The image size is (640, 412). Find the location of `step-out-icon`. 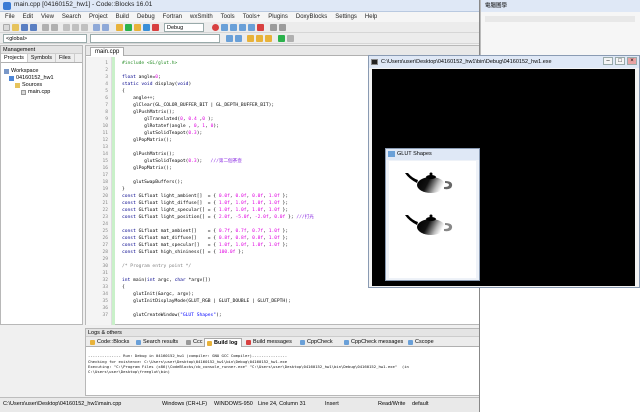

step-out-icon is located at coordinates (251, 27).